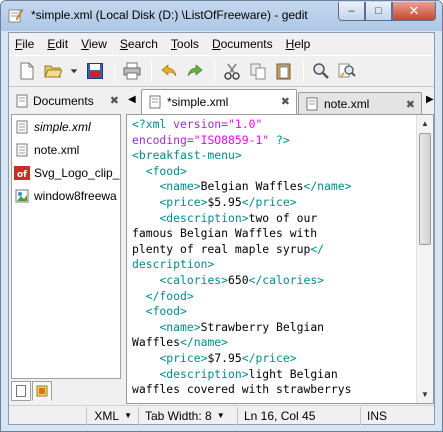 The width and height of the screenshot is (443, 432). Describe the element at coordinates (42, 391) in the screenshot. I see `file-browser-tab` at that location.